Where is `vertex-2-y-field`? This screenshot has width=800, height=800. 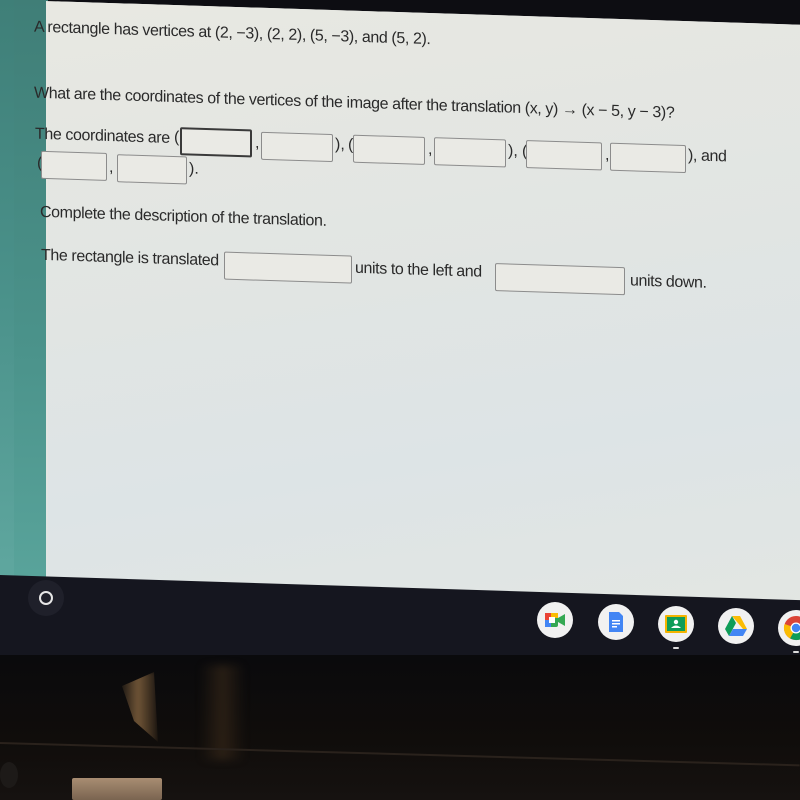 vertex-2-y-field is located at coordinates (470, 152).